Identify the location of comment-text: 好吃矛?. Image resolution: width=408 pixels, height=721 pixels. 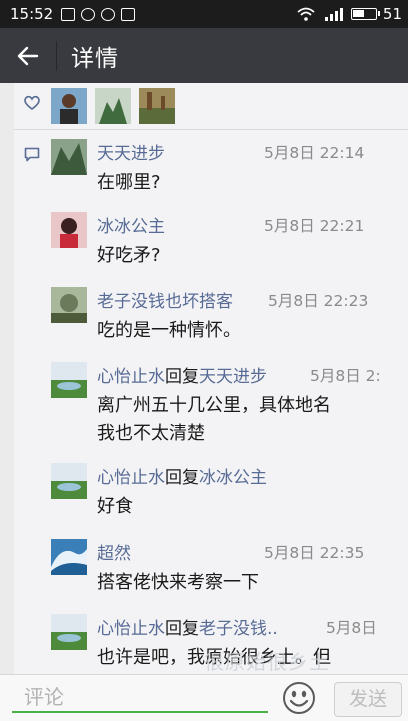
(129, 255).